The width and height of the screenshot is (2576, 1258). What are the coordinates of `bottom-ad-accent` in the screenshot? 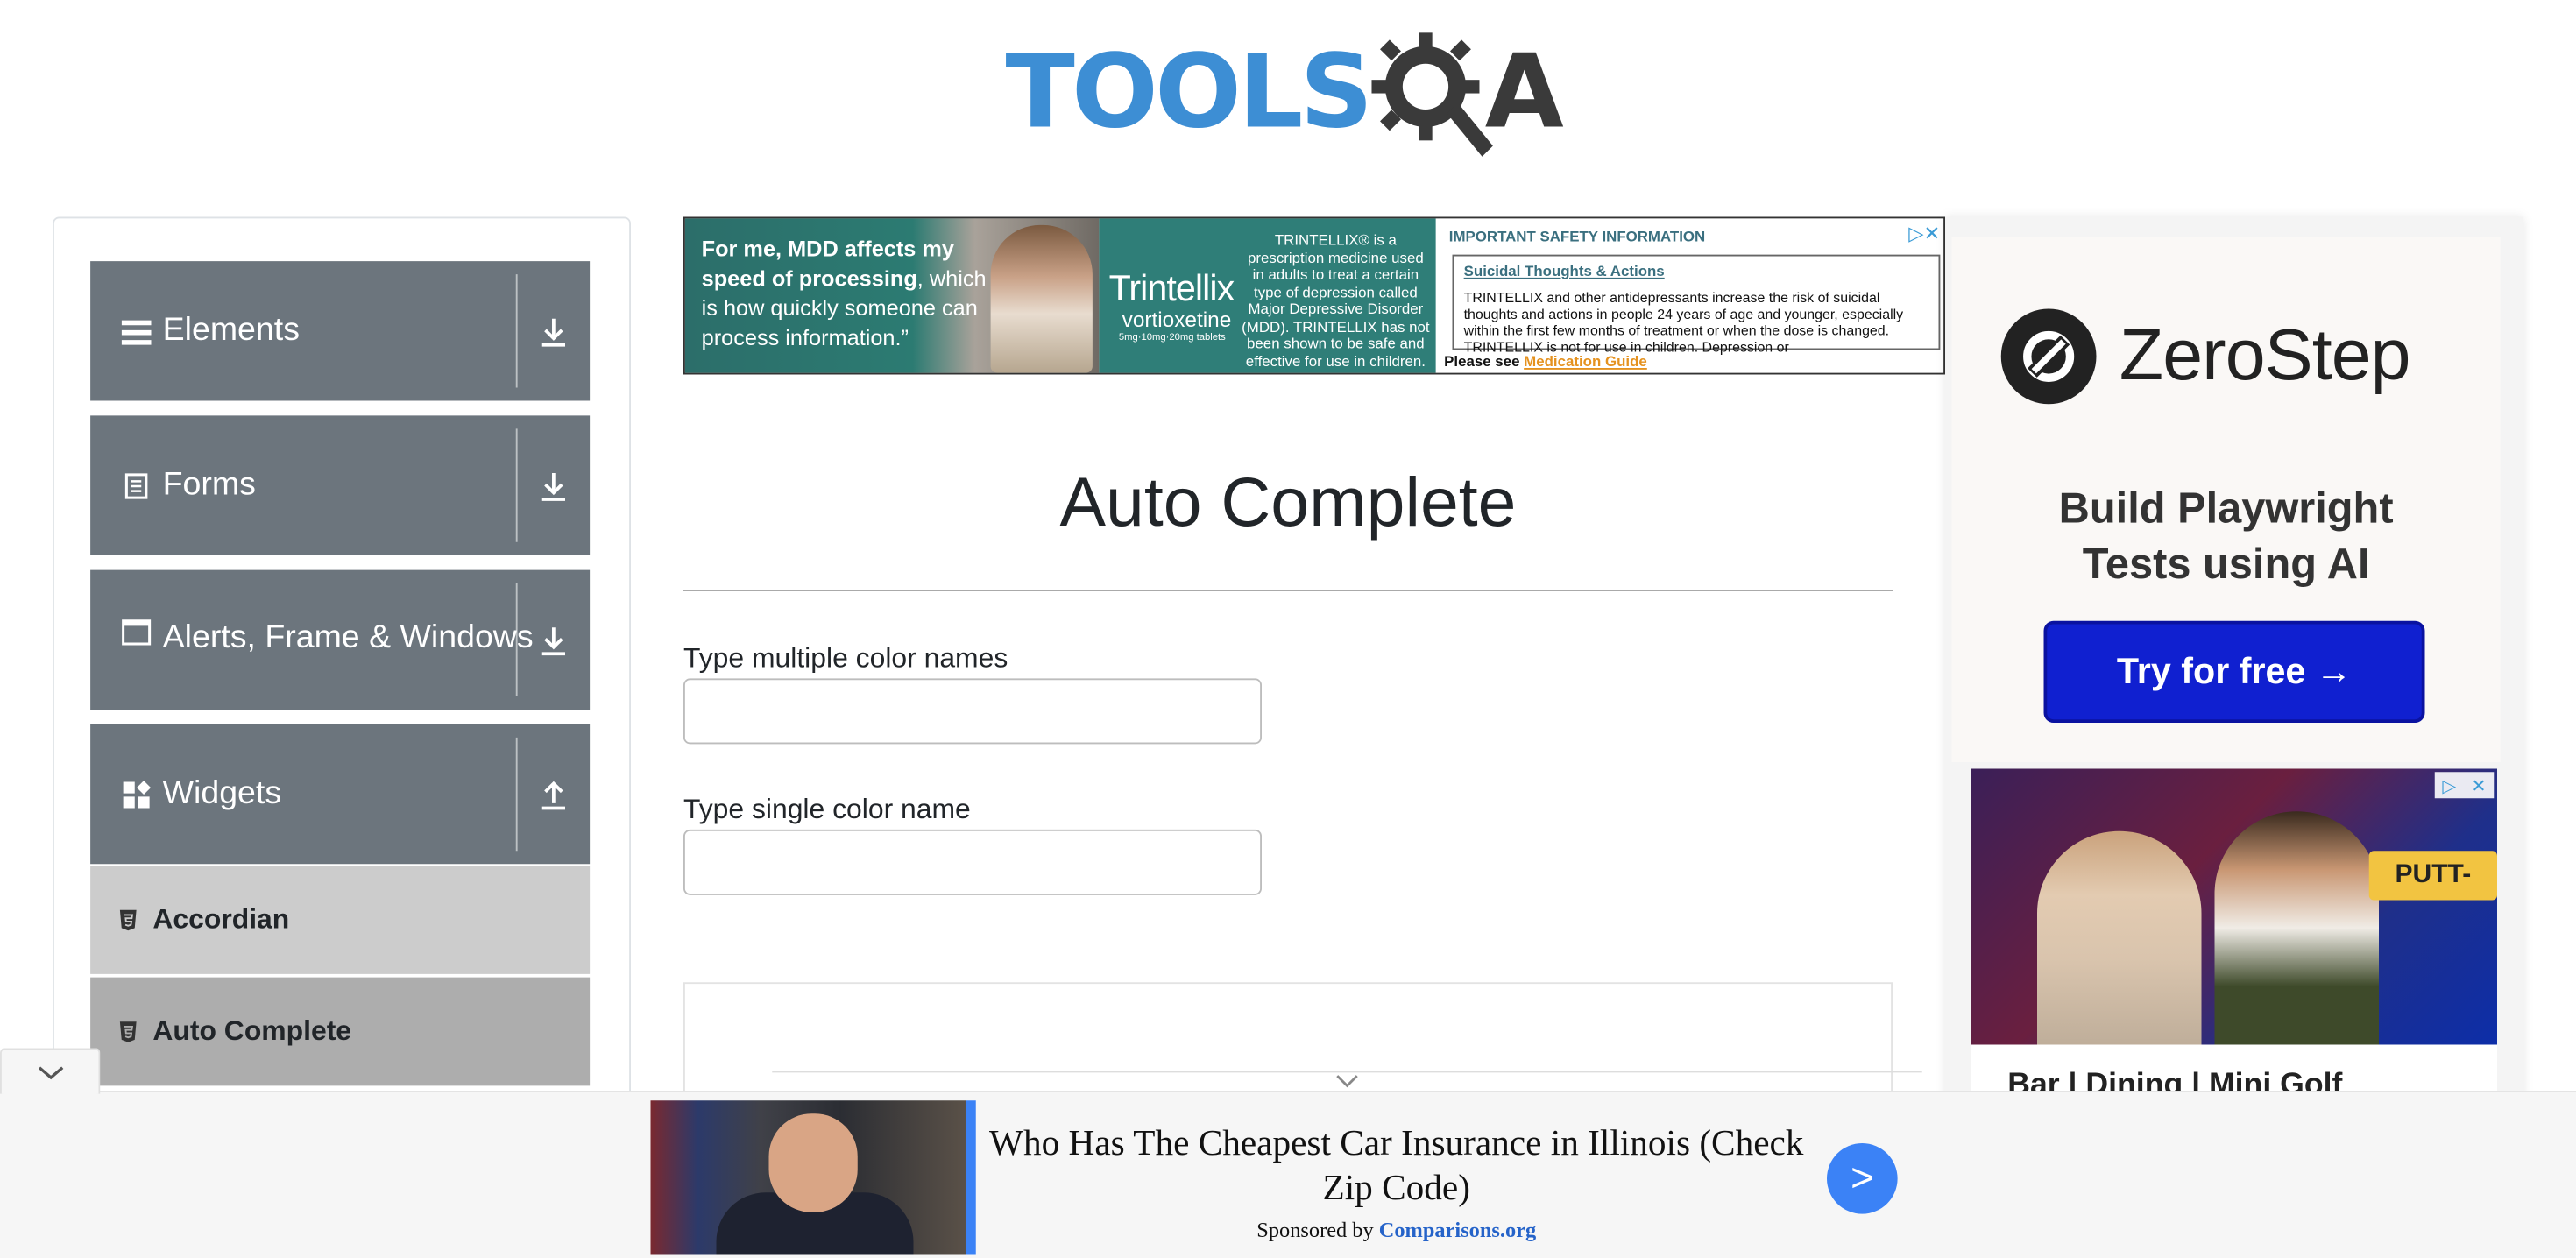 It's located at (971, 1177).